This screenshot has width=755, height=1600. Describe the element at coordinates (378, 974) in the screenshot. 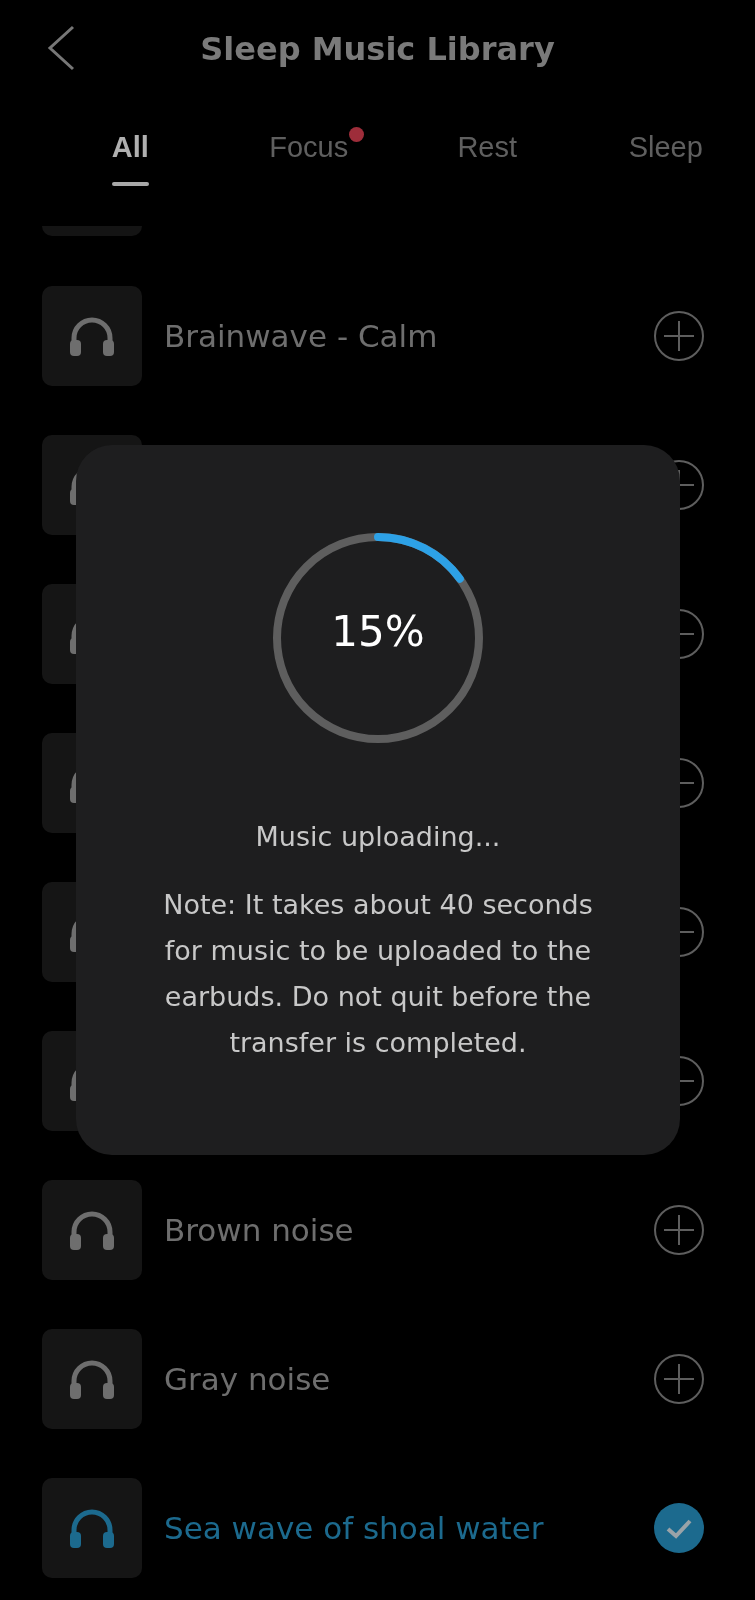

I see `note-text: Note: It takes about 40 seconds for music to be uploaded to the earbuds. Do not quit before the transfer is completed.` at that location.